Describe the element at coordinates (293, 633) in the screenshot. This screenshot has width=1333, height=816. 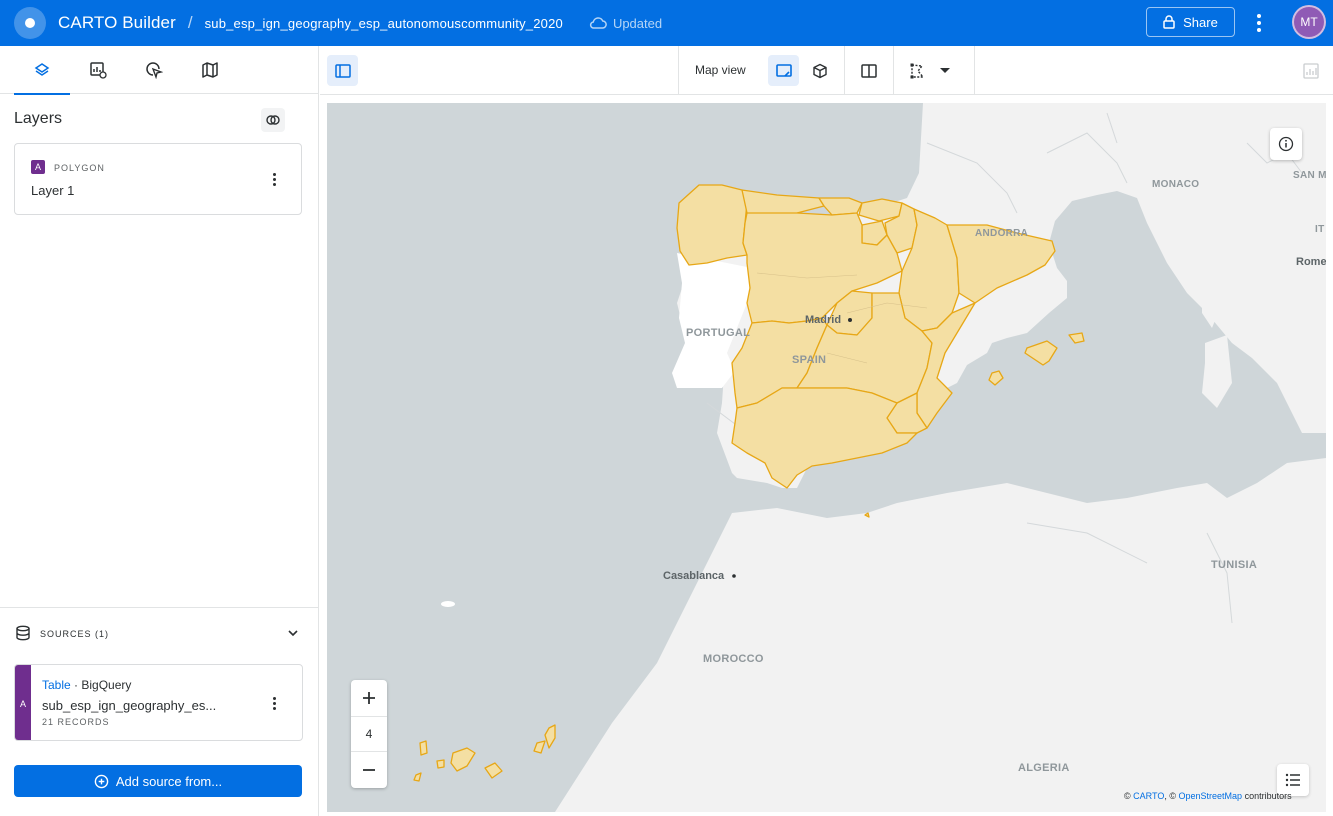
I see `chevron-down-icon` at that location.